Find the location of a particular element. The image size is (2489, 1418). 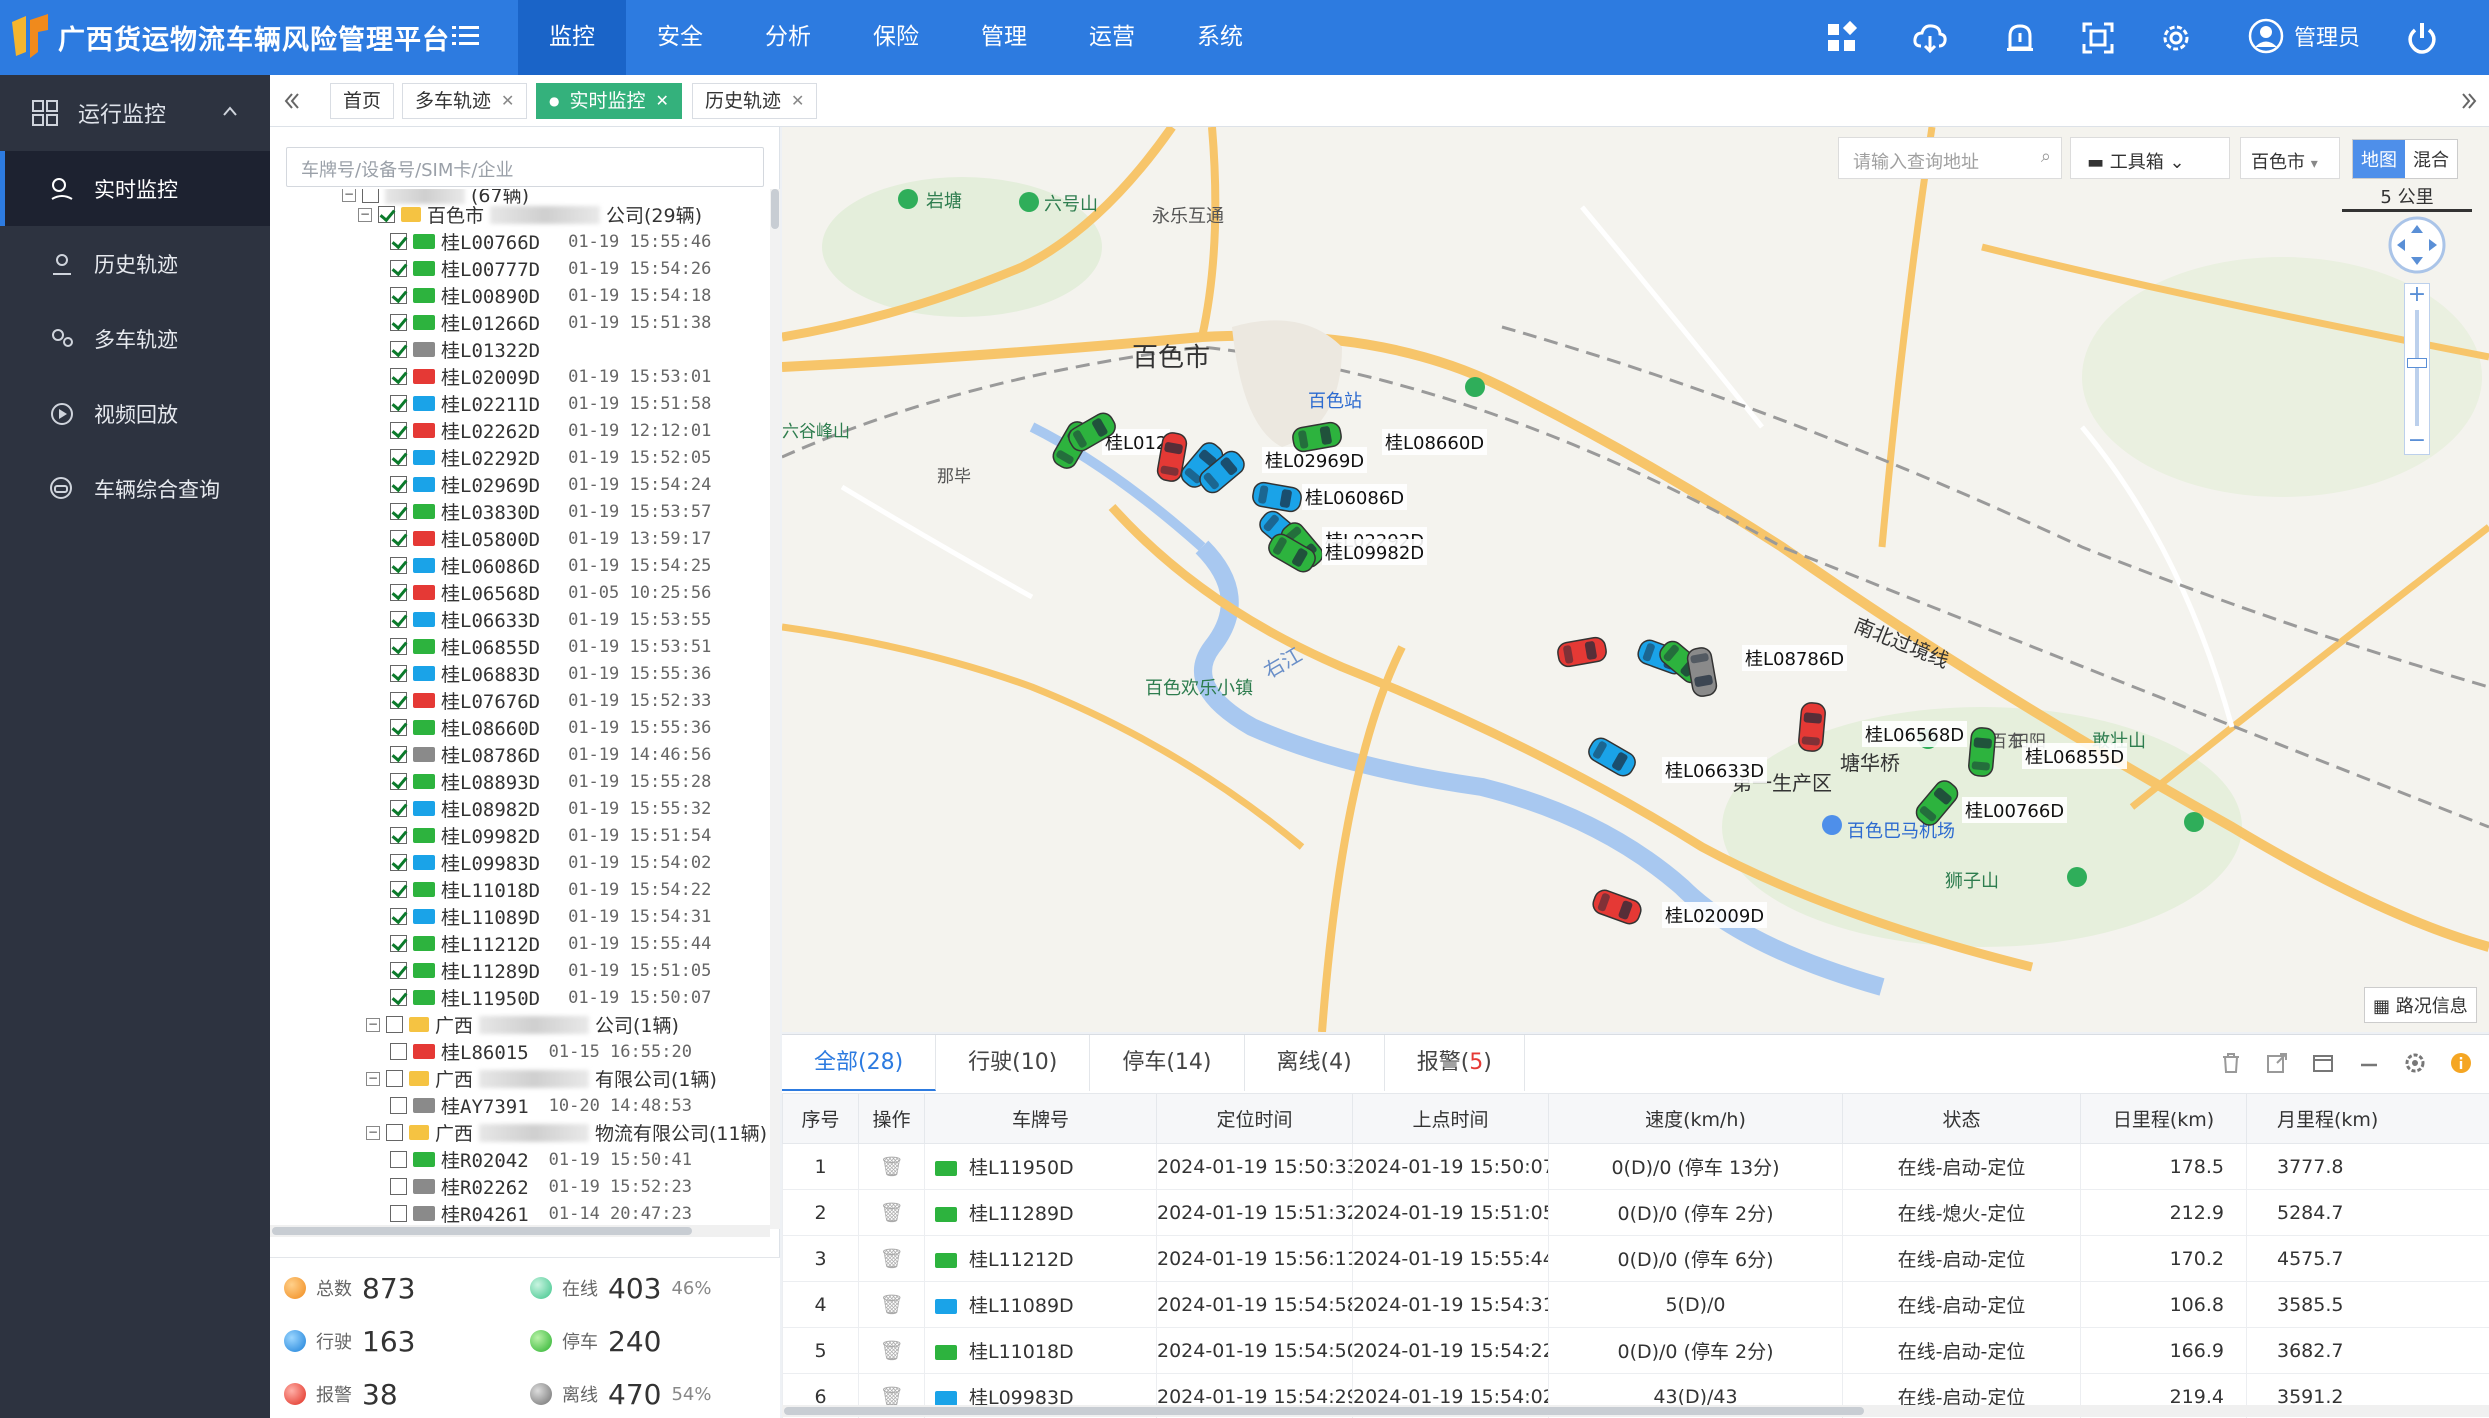

apps-icon is located at coordinates (1842, 38).